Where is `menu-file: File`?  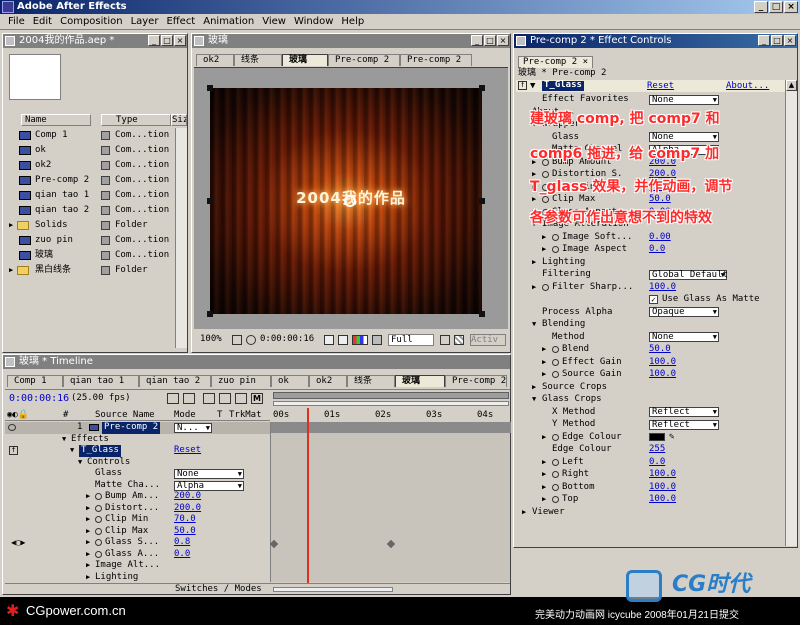
menu-file: File is located at coordinates (16, 21).